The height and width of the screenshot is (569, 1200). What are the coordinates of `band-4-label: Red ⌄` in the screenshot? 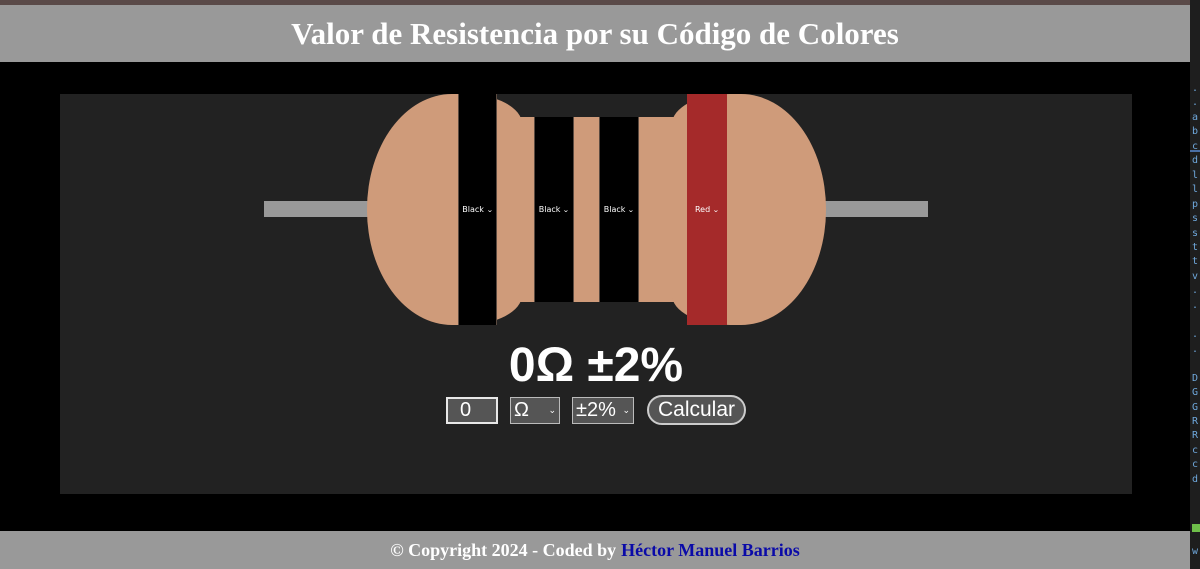 It's located at (707, 209).